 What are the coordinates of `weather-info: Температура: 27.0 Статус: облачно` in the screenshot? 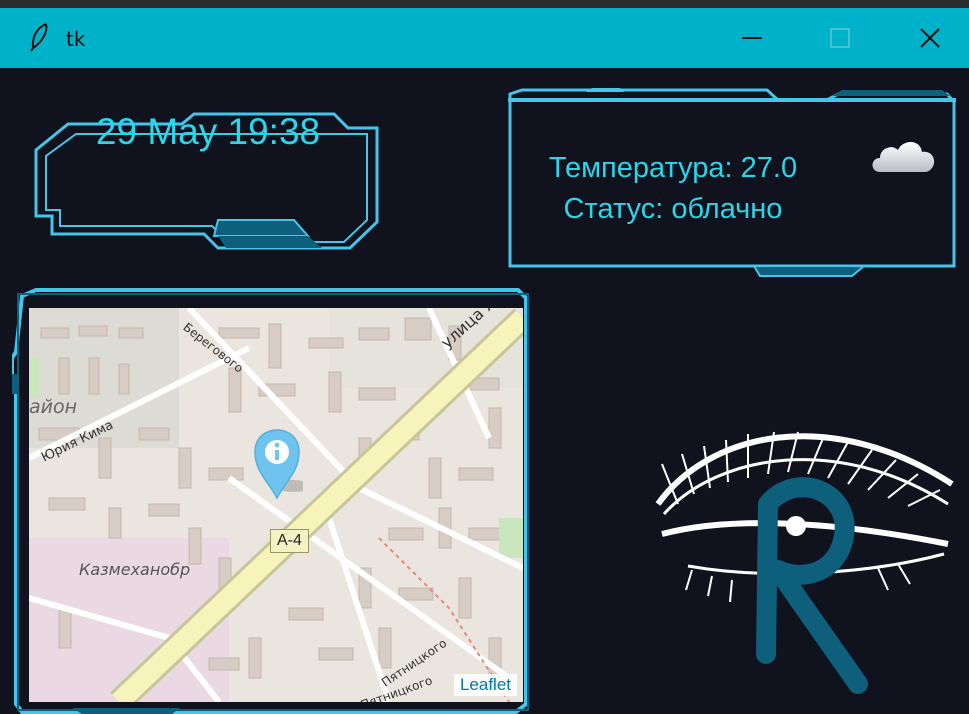 It's located at (673, 189).